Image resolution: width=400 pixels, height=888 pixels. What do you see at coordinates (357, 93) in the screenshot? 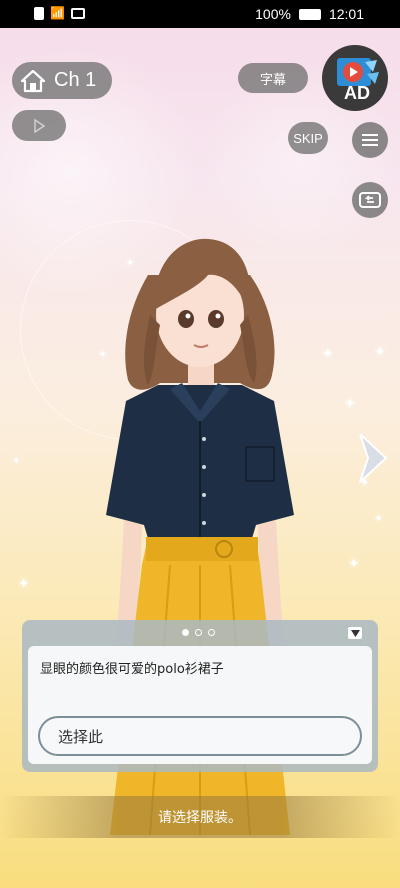
I see `ad-label: AD` at bounding box center [357, 93].